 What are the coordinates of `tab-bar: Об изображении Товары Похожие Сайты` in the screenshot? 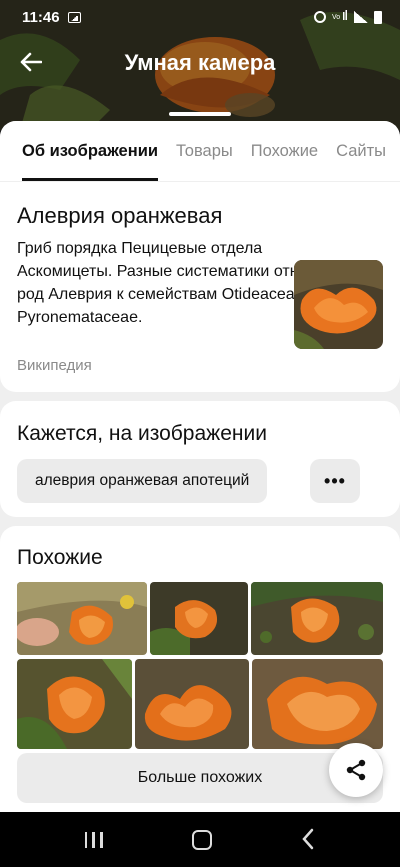 It's located at (200, 151).